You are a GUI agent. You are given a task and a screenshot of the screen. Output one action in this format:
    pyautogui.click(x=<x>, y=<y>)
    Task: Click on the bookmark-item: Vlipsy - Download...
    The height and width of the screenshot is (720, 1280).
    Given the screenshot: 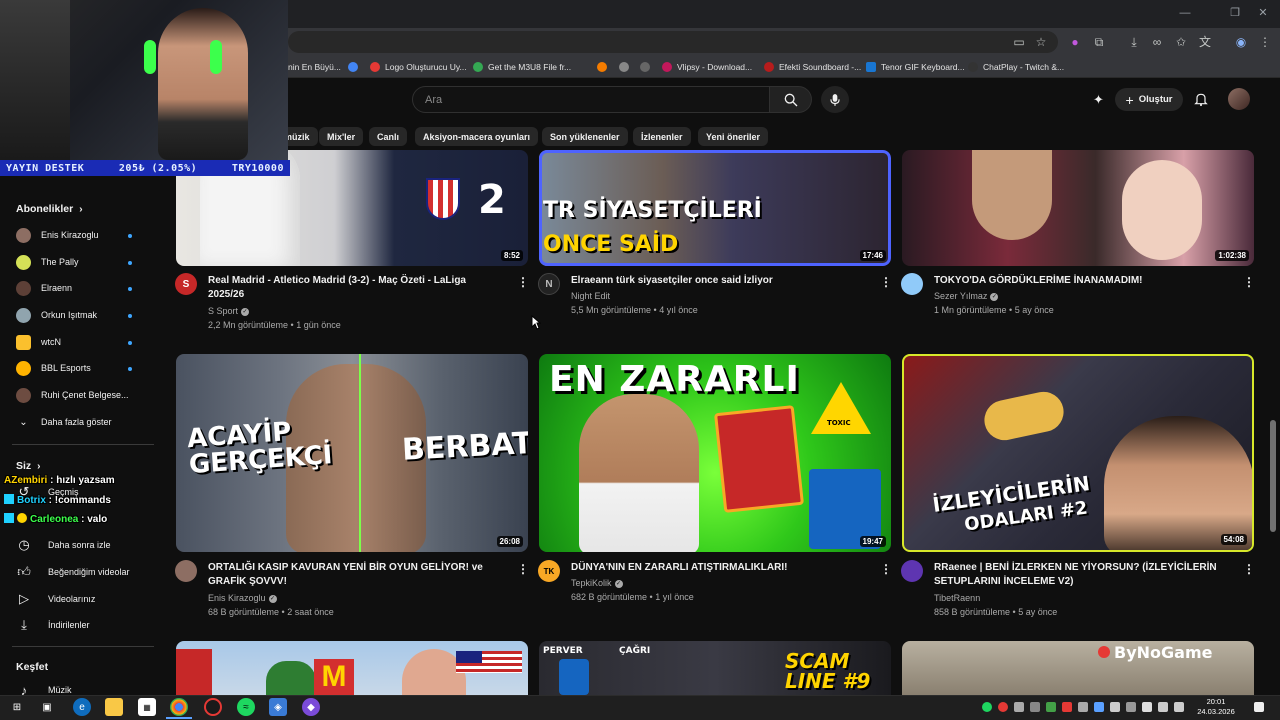 What is the action you would take?
    pyautogui.click(x=707, y=67)
    